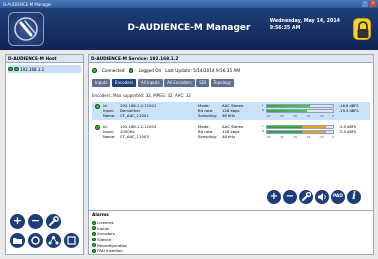 This screenshot has width=378, height=259. I want to click on pad-button: PAD, so click(338, 197).